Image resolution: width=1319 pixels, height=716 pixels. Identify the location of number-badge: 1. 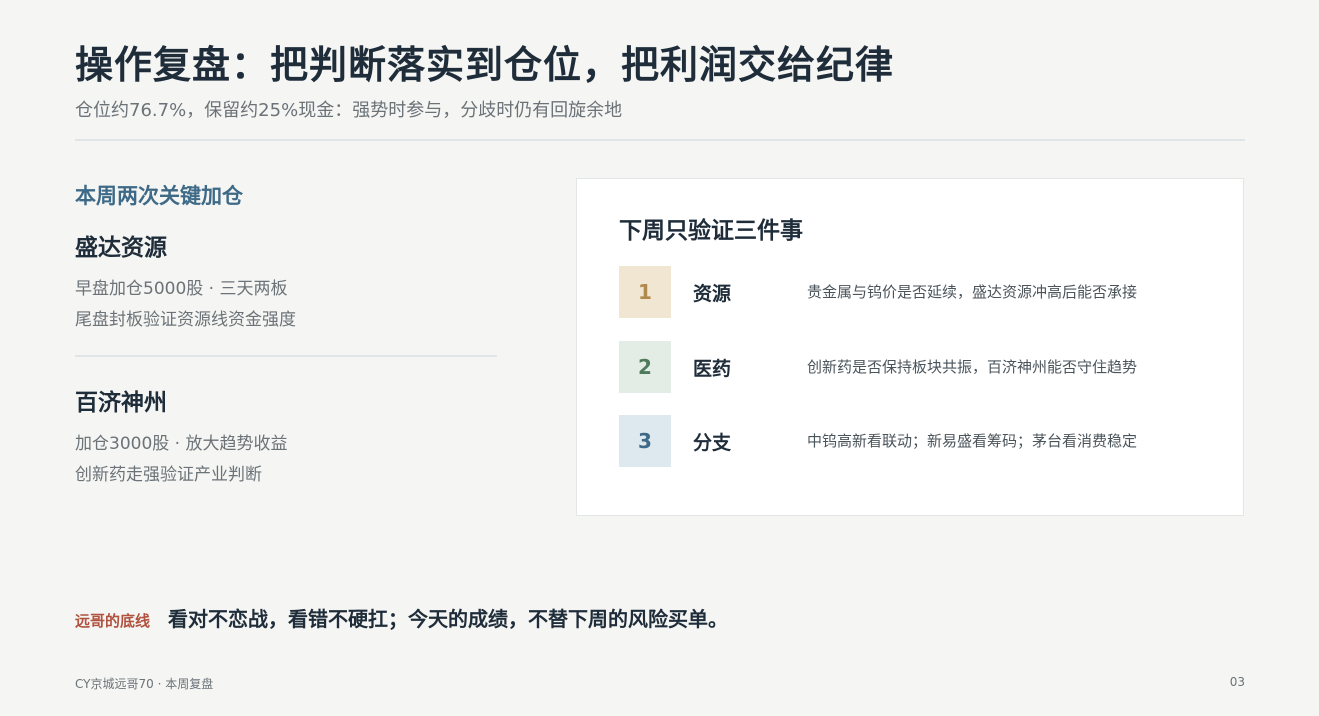
(645, 292).